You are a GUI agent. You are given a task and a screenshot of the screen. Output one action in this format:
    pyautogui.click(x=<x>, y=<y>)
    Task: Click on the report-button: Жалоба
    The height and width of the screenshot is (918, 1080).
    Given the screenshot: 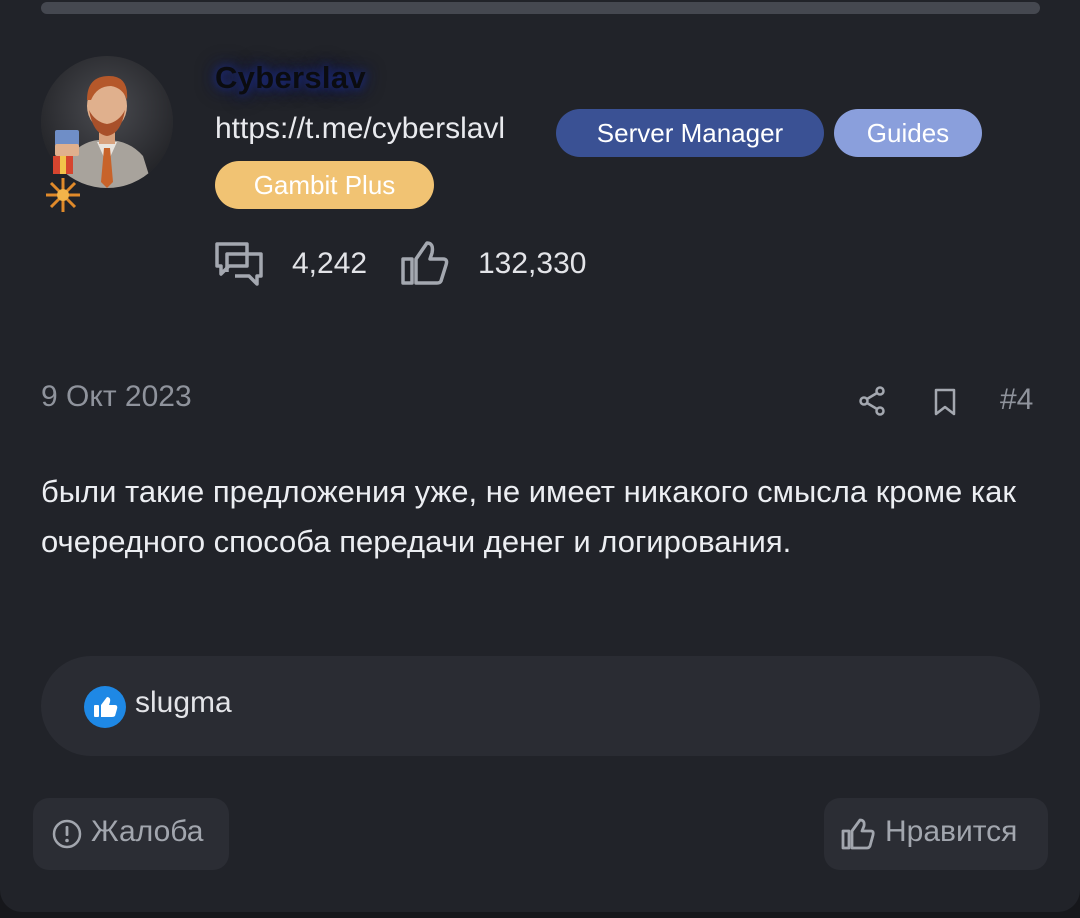 What is the action you would take?
    pyautogui.click(x=131, y=834)
    